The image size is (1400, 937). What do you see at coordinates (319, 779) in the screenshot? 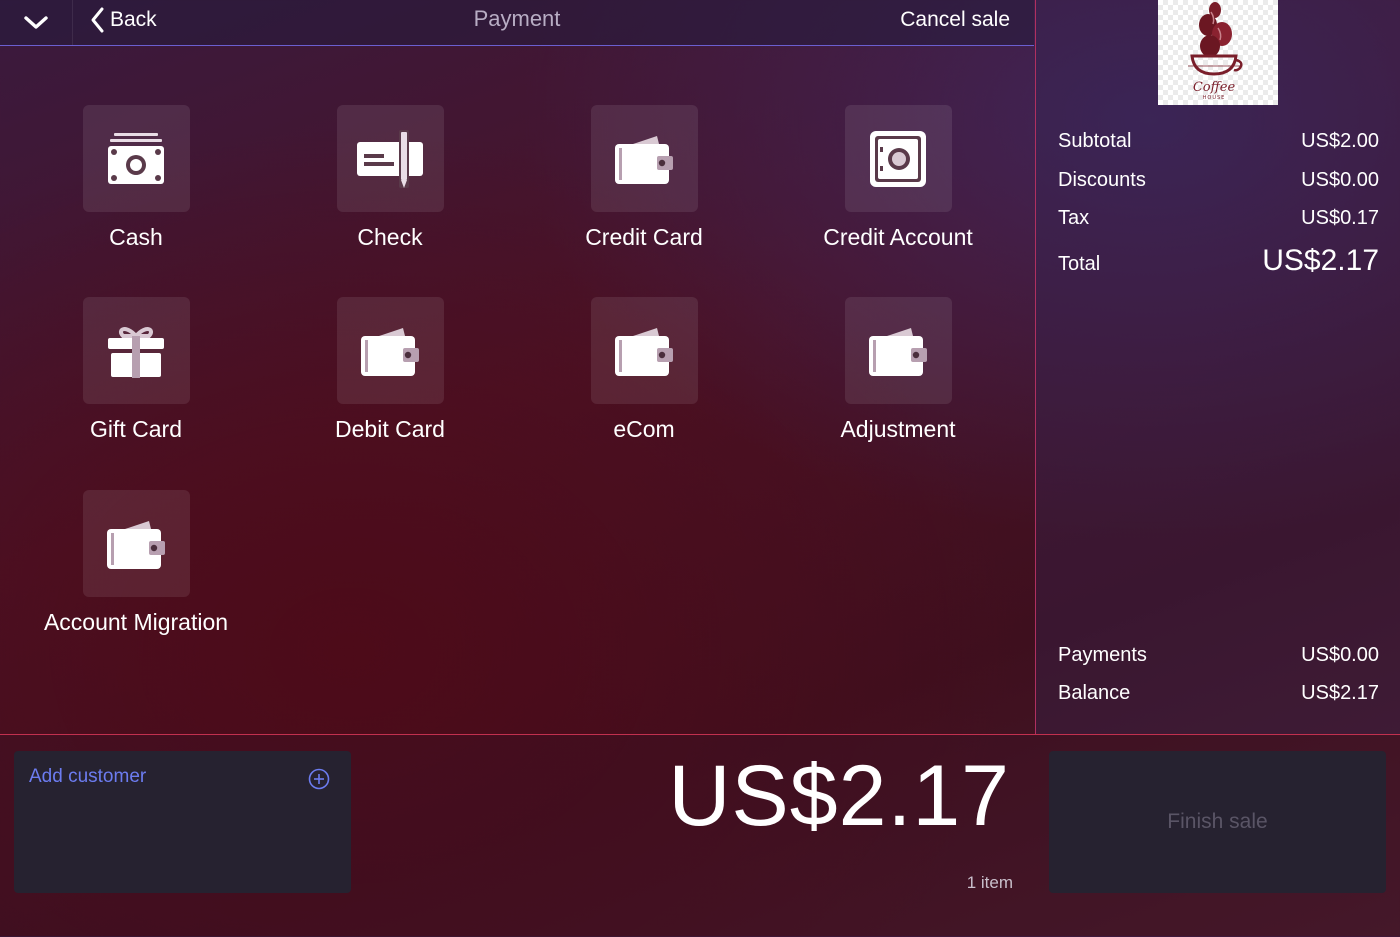
I see `add-circle-icon` at bounding box center [319, 779].